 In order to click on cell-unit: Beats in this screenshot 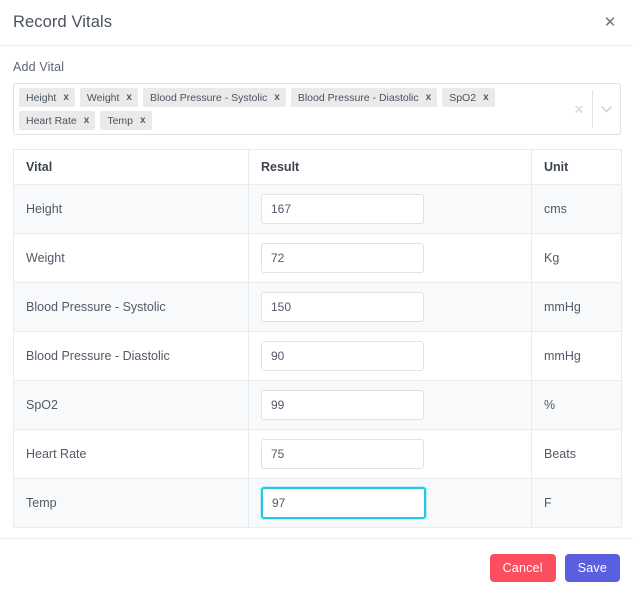, I will do `click(576, 454)`.